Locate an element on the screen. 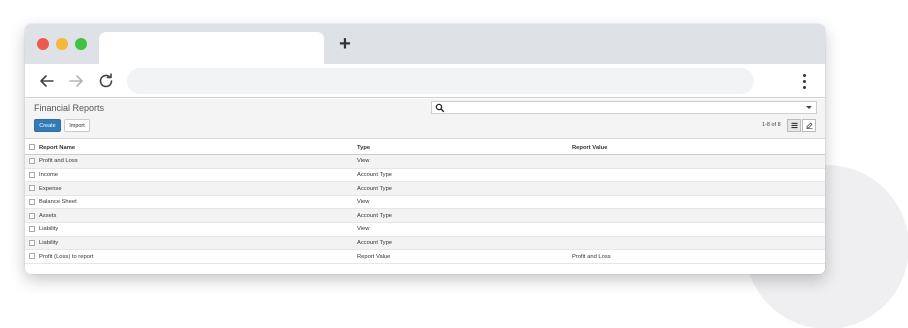 This screenshot has width=908, height=328. cell-report-name: Profit (Loss) to report is located at coordinates (66, 256).